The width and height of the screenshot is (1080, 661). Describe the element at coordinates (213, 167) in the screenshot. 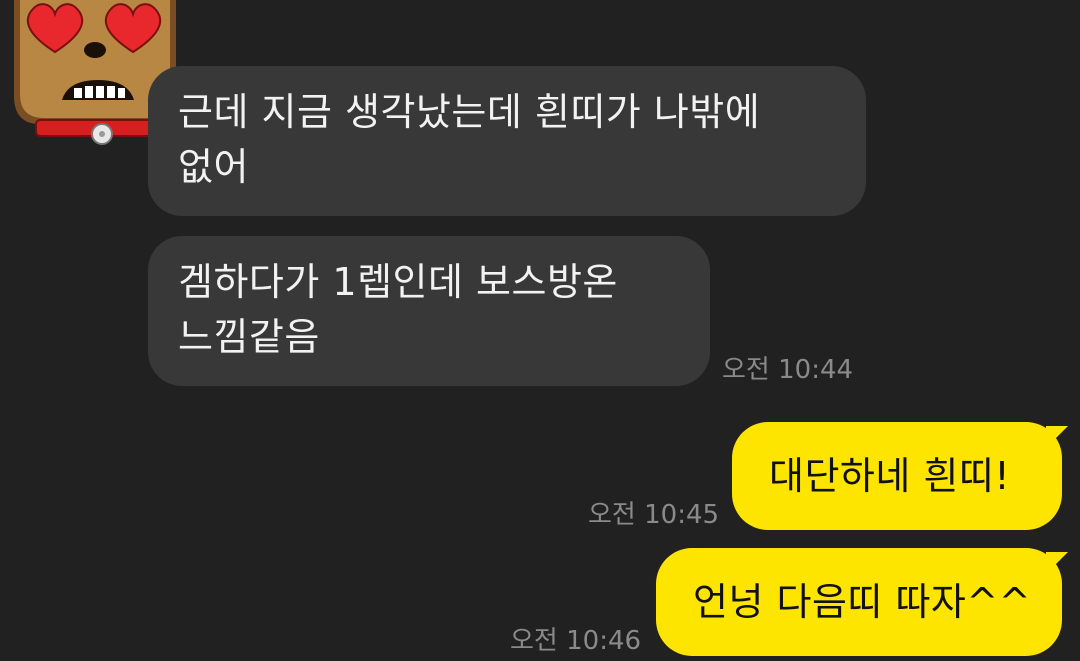

I see `message-text-line: 없어` at that location.